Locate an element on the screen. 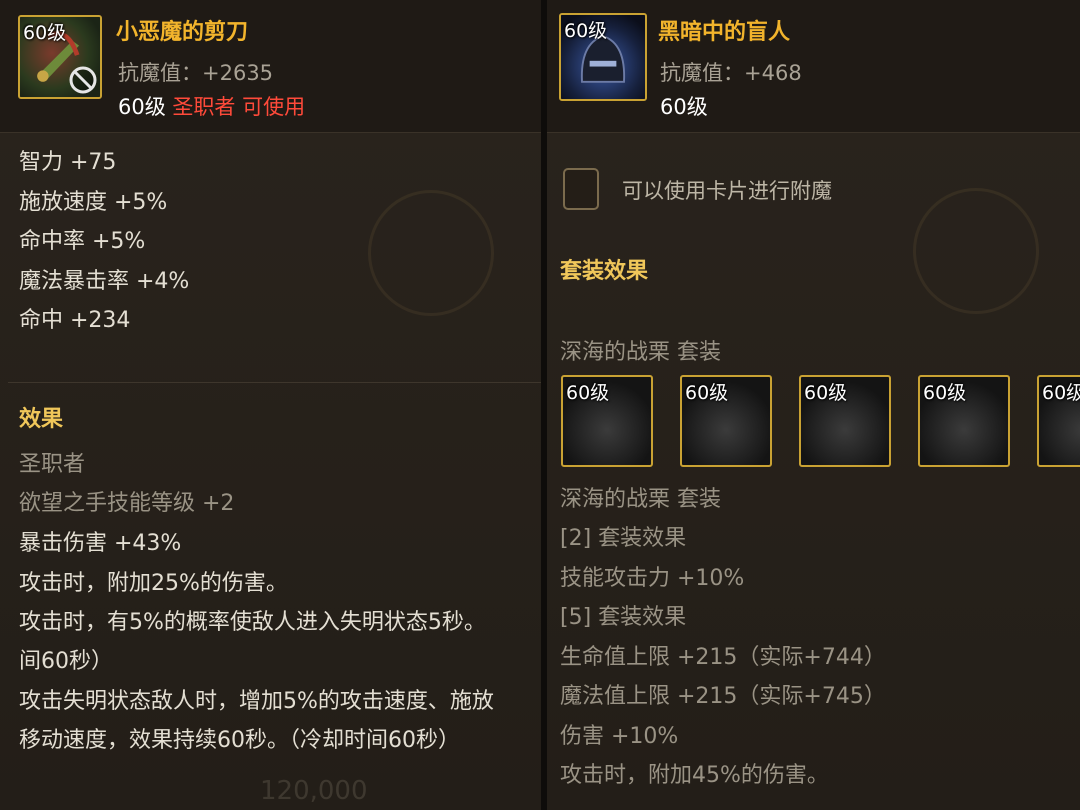  required-class: 圣职者 可使用 is located at coordinates (239, 107).